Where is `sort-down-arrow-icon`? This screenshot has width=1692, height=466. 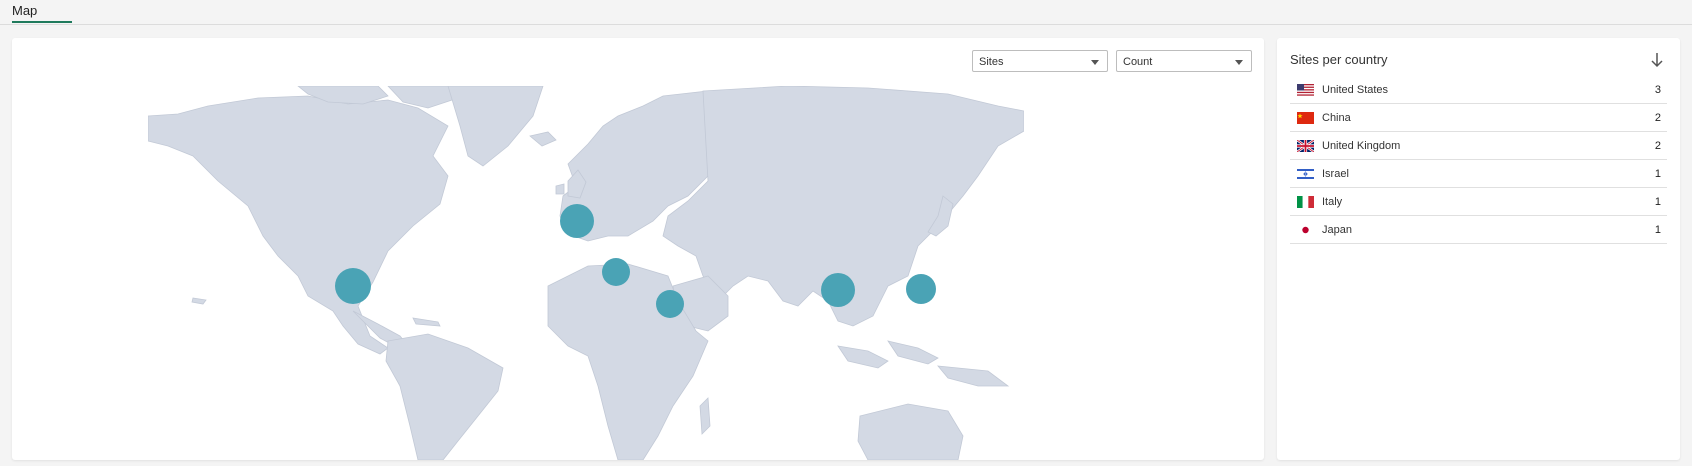
sort-down-arrow-icon is located at coordinates (1657, 60).